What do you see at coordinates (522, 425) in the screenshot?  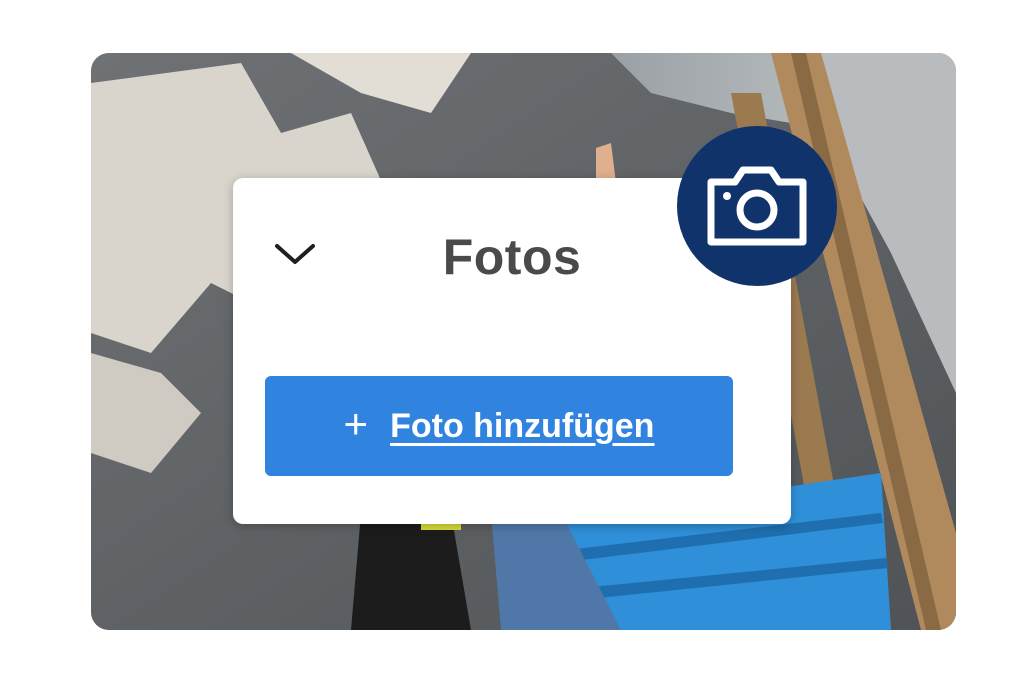 I see `add-photo-label: Foto hinzufügen` at bounding box center [522, 425].